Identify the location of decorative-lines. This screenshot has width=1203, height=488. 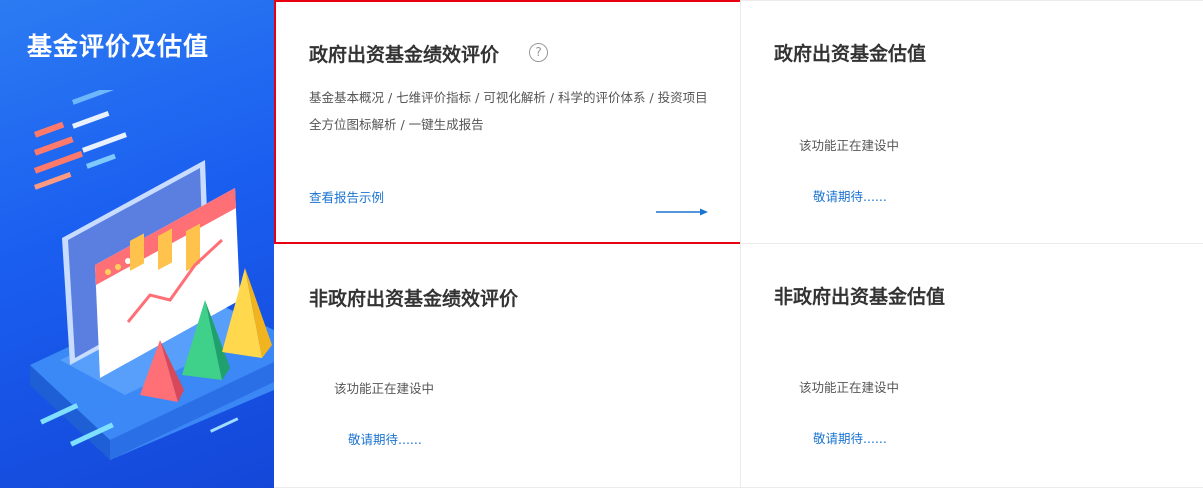
(80, 140).